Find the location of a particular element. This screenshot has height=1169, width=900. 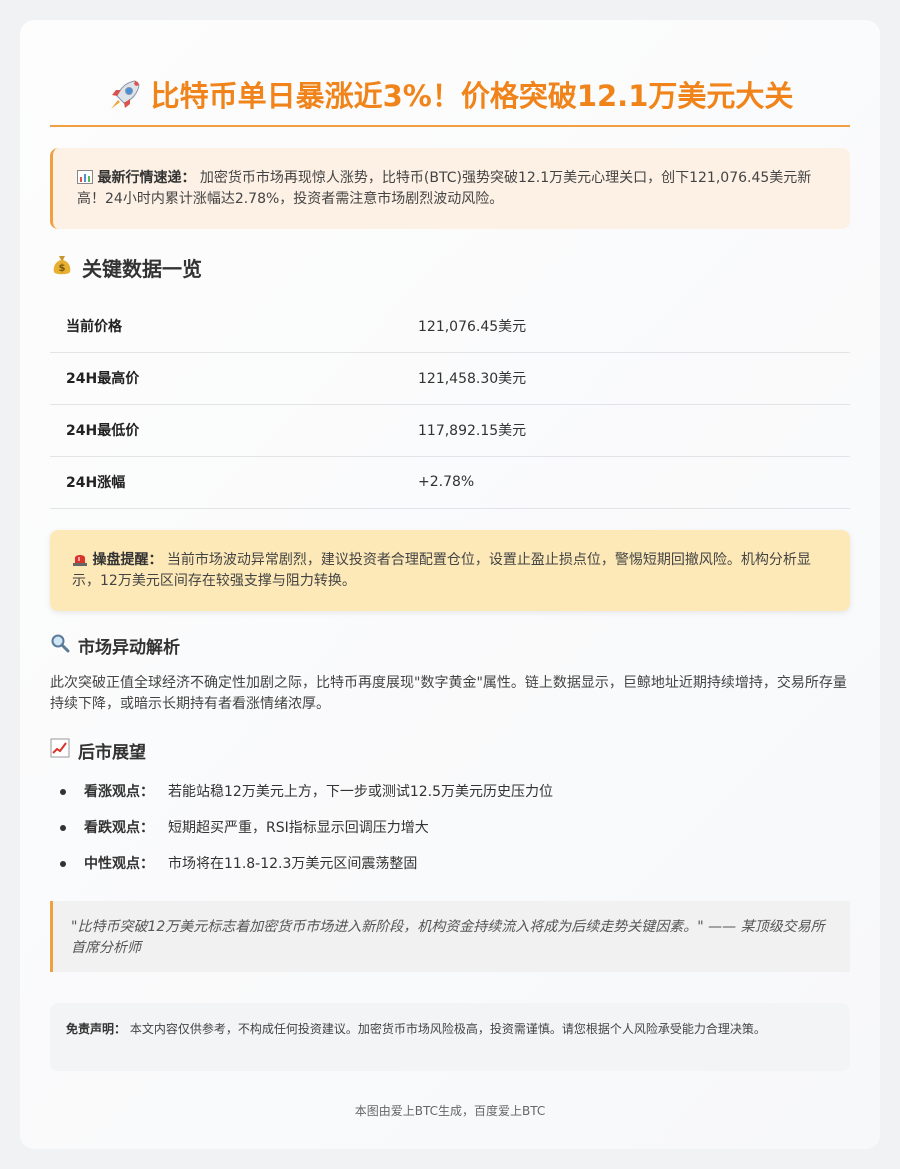

list-item: 看跌观点： 短期超买严重，RSI指标显示回调压力增大 is located at coordinates (450, 836).